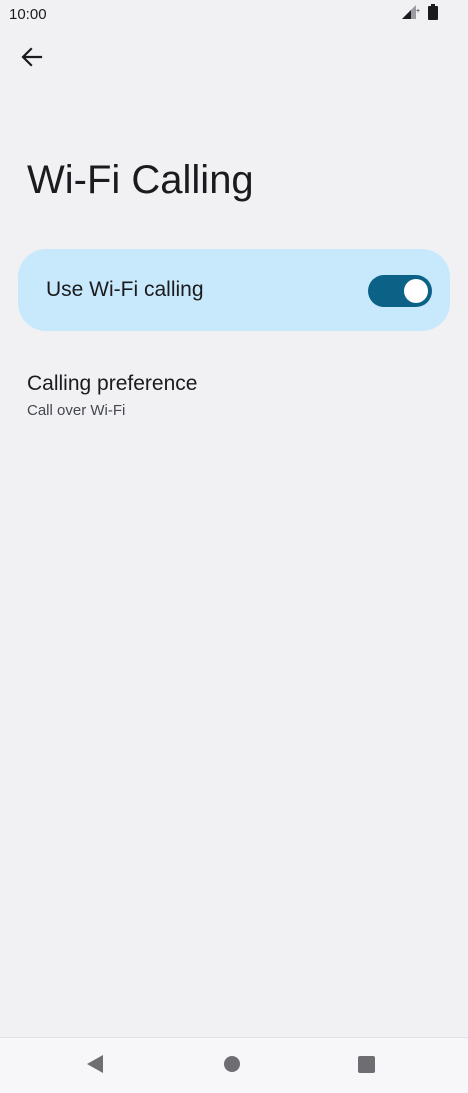  What do you see at coordinates (125, 289) in the screenshot?
I see `use-wifi-calling-label: Use Wi-Fi calling` at bounding box center [125, 289].